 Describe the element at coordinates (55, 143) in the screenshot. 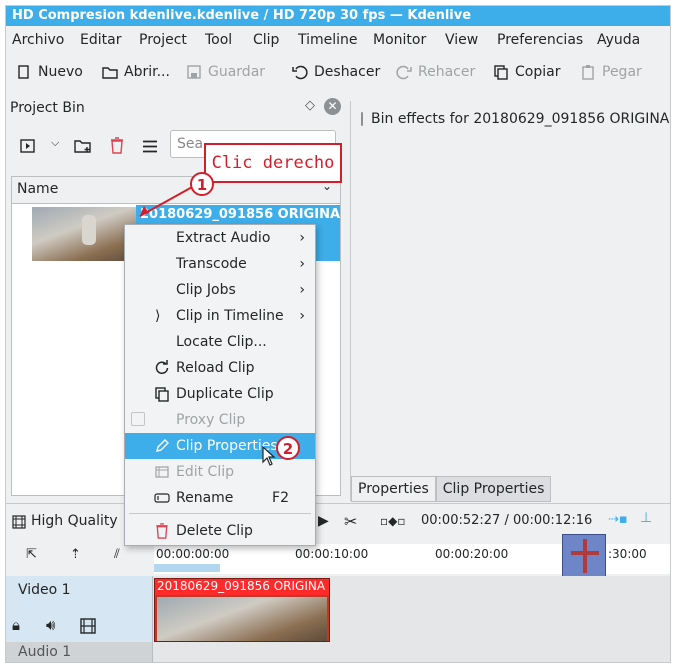

I see `add-clip-dropdown-icon: ⌵` at that location.